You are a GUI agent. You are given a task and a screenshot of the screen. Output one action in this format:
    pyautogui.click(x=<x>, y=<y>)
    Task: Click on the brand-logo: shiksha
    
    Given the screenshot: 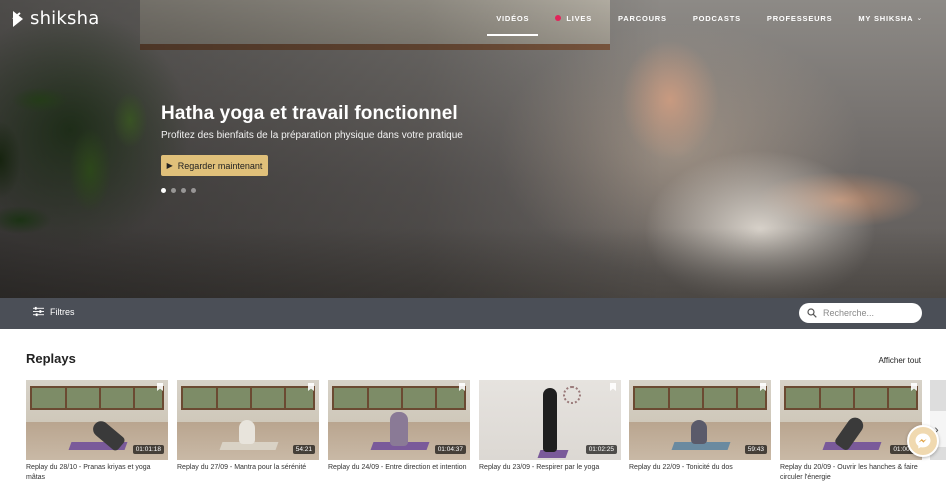 What is the action you would take?
    pyautogui.click(x=54, y=18)
    